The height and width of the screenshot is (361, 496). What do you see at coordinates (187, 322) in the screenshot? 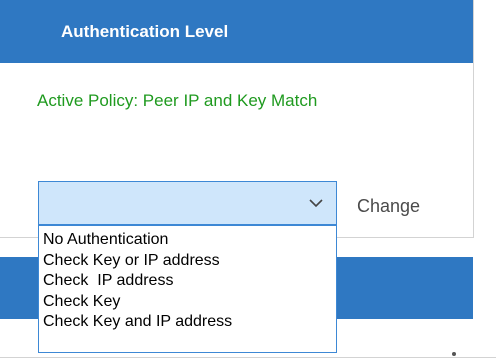
I see `option-check-key-and-ip: Check Key and IP address` at bounding box center [187, 322].